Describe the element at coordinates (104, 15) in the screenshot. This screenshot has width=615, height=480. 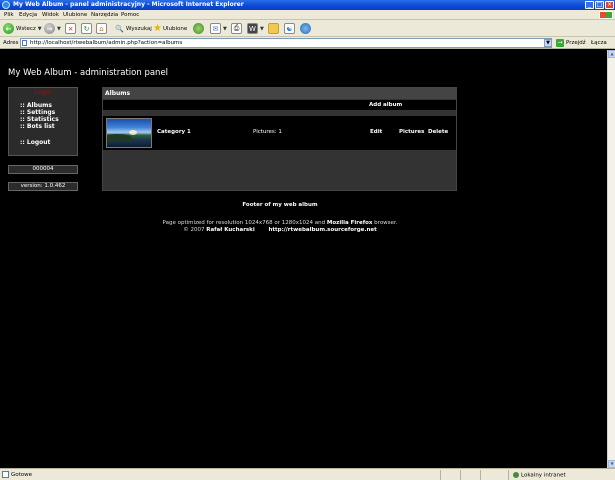
I see `menu-tools: Narzędzia` at that location.